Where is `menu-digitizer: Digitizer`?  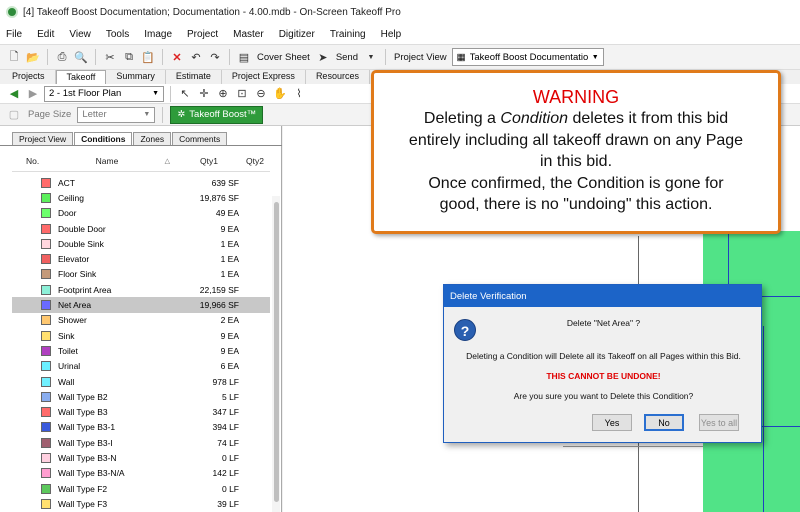 menu-digitizer: Digitizer is located at coordinates (297, 34).